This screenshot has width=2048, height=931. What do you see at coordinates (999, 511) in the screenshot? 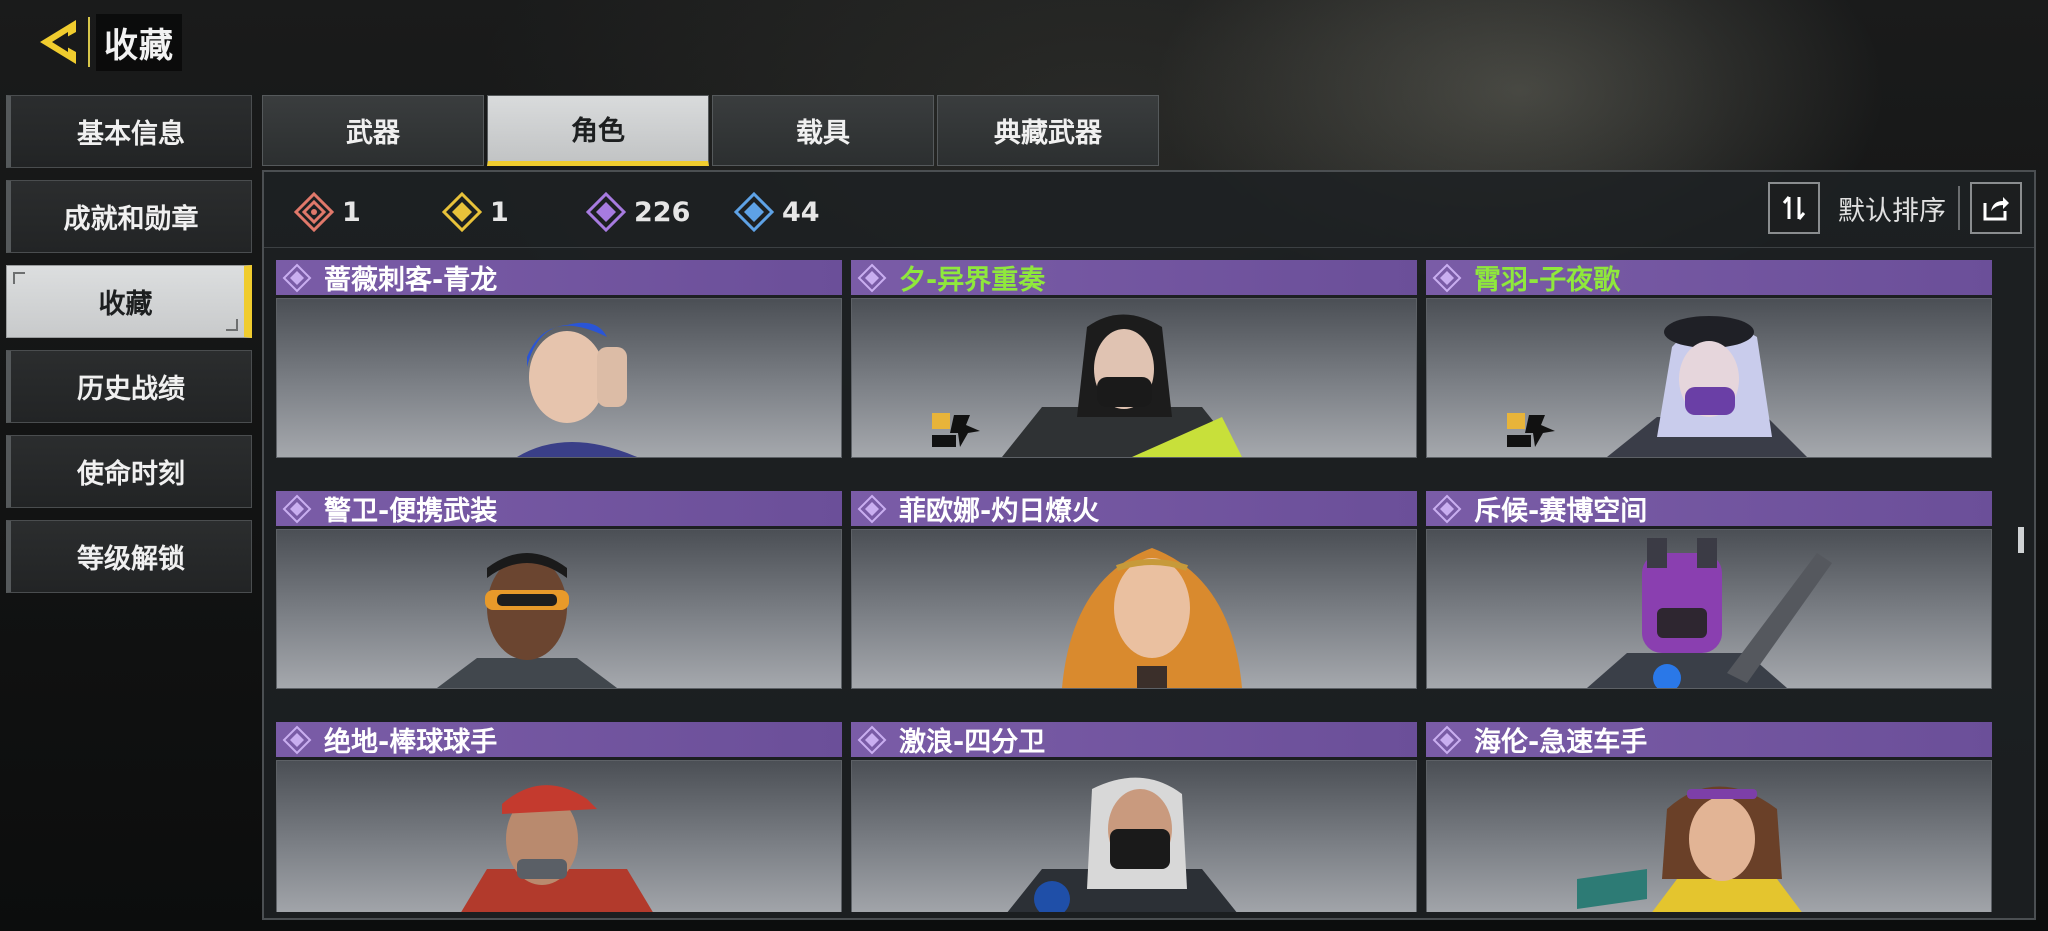
I see `character-name: 菲欧娜-灼日燎火` at bounding box center [999, 511].